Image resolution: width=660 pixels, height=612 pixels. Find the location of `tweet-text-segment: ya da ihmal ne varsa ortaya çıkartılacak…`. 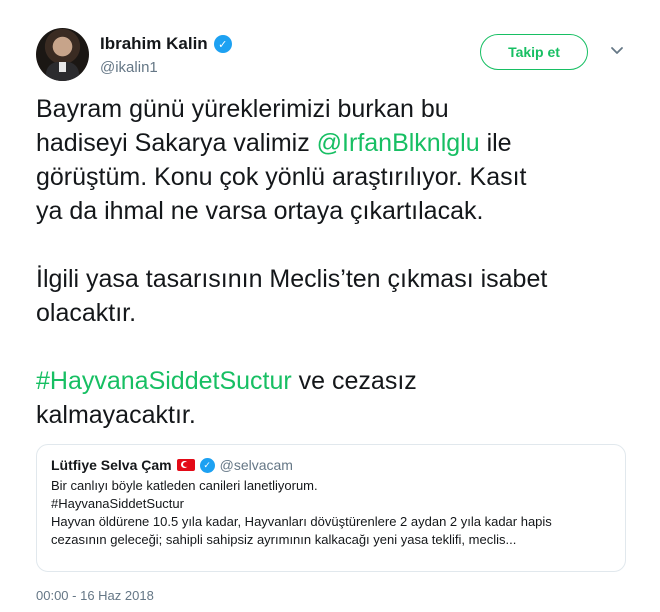

tweet-text-segment: ya da ihmal ne varsa ortaya çıkartılacak… is located at coordinates (260, 211).